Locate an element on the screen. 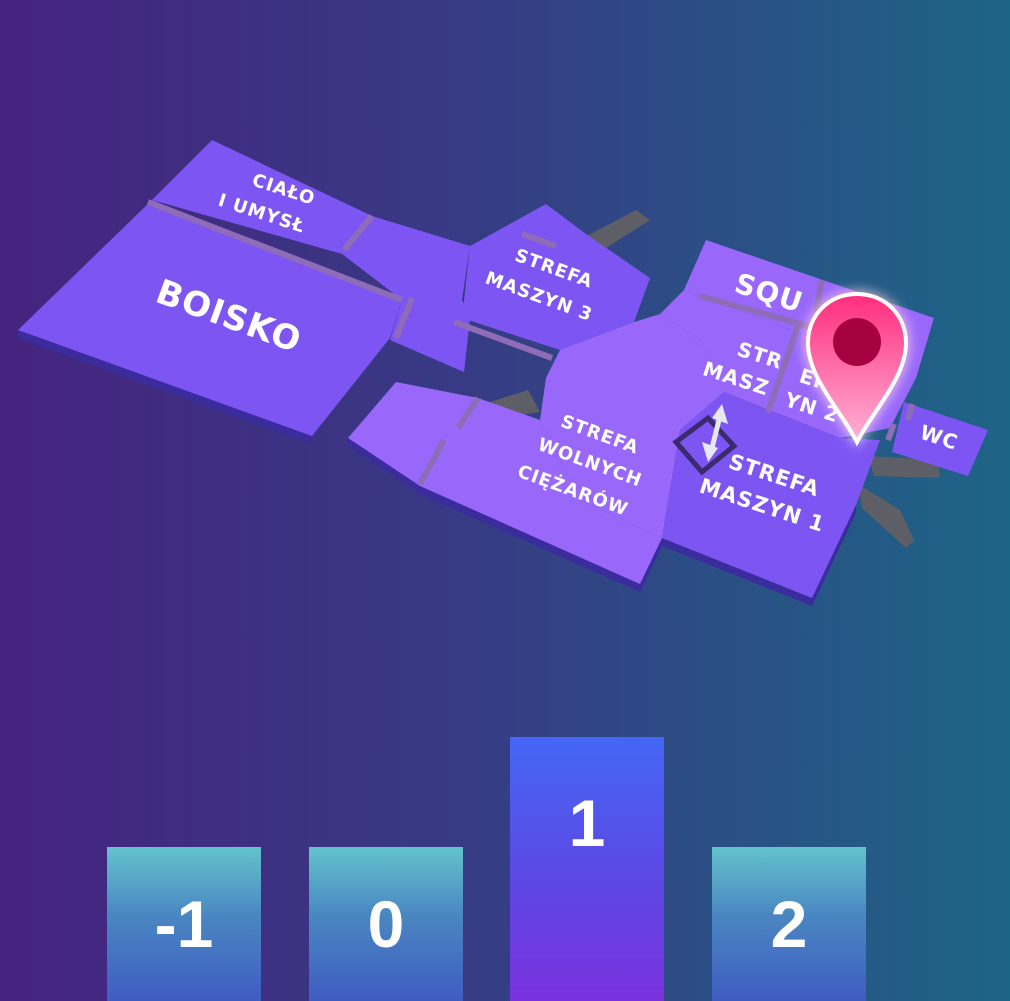 This screenshot has height=1001, width=1010. floor-button-1: 1 is located at coordinates (587, 869).